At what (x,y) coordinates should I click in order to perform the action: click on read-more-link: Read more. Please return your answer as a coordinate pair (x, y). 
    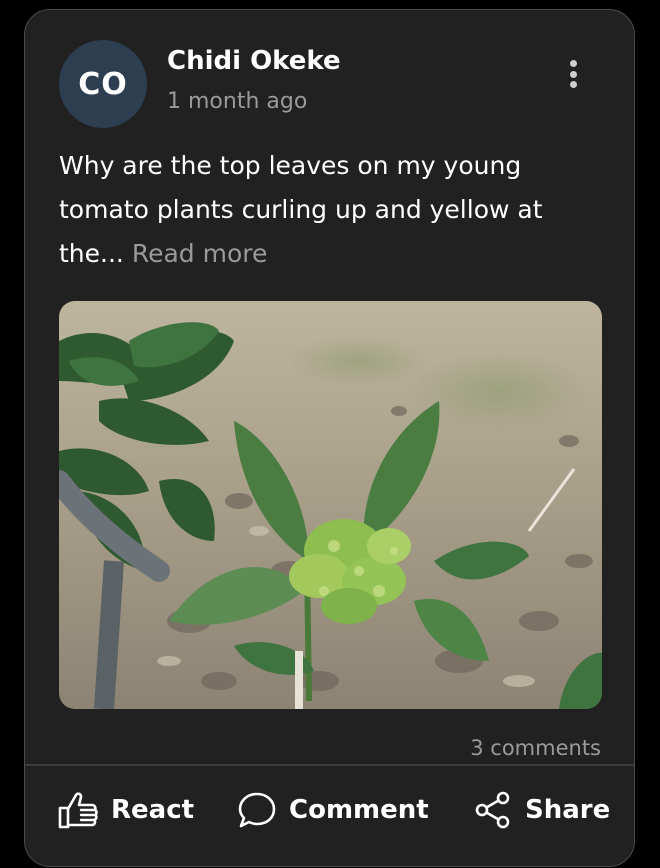
    Looking at the image, I should click on (200, 253).